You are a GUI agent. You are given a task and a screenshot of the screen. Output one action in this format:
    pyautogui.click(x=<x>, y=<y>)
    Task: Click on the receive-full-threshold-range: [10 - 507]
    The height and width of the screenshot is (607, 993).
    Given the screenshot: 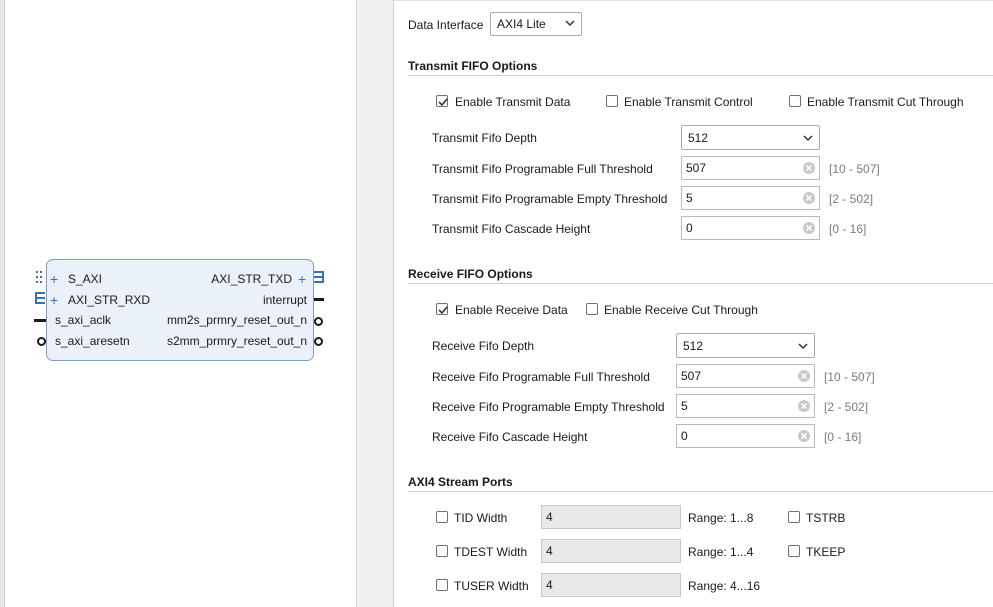 What is the action you would take?
    pyautogui.click(x=849, y=377)
    